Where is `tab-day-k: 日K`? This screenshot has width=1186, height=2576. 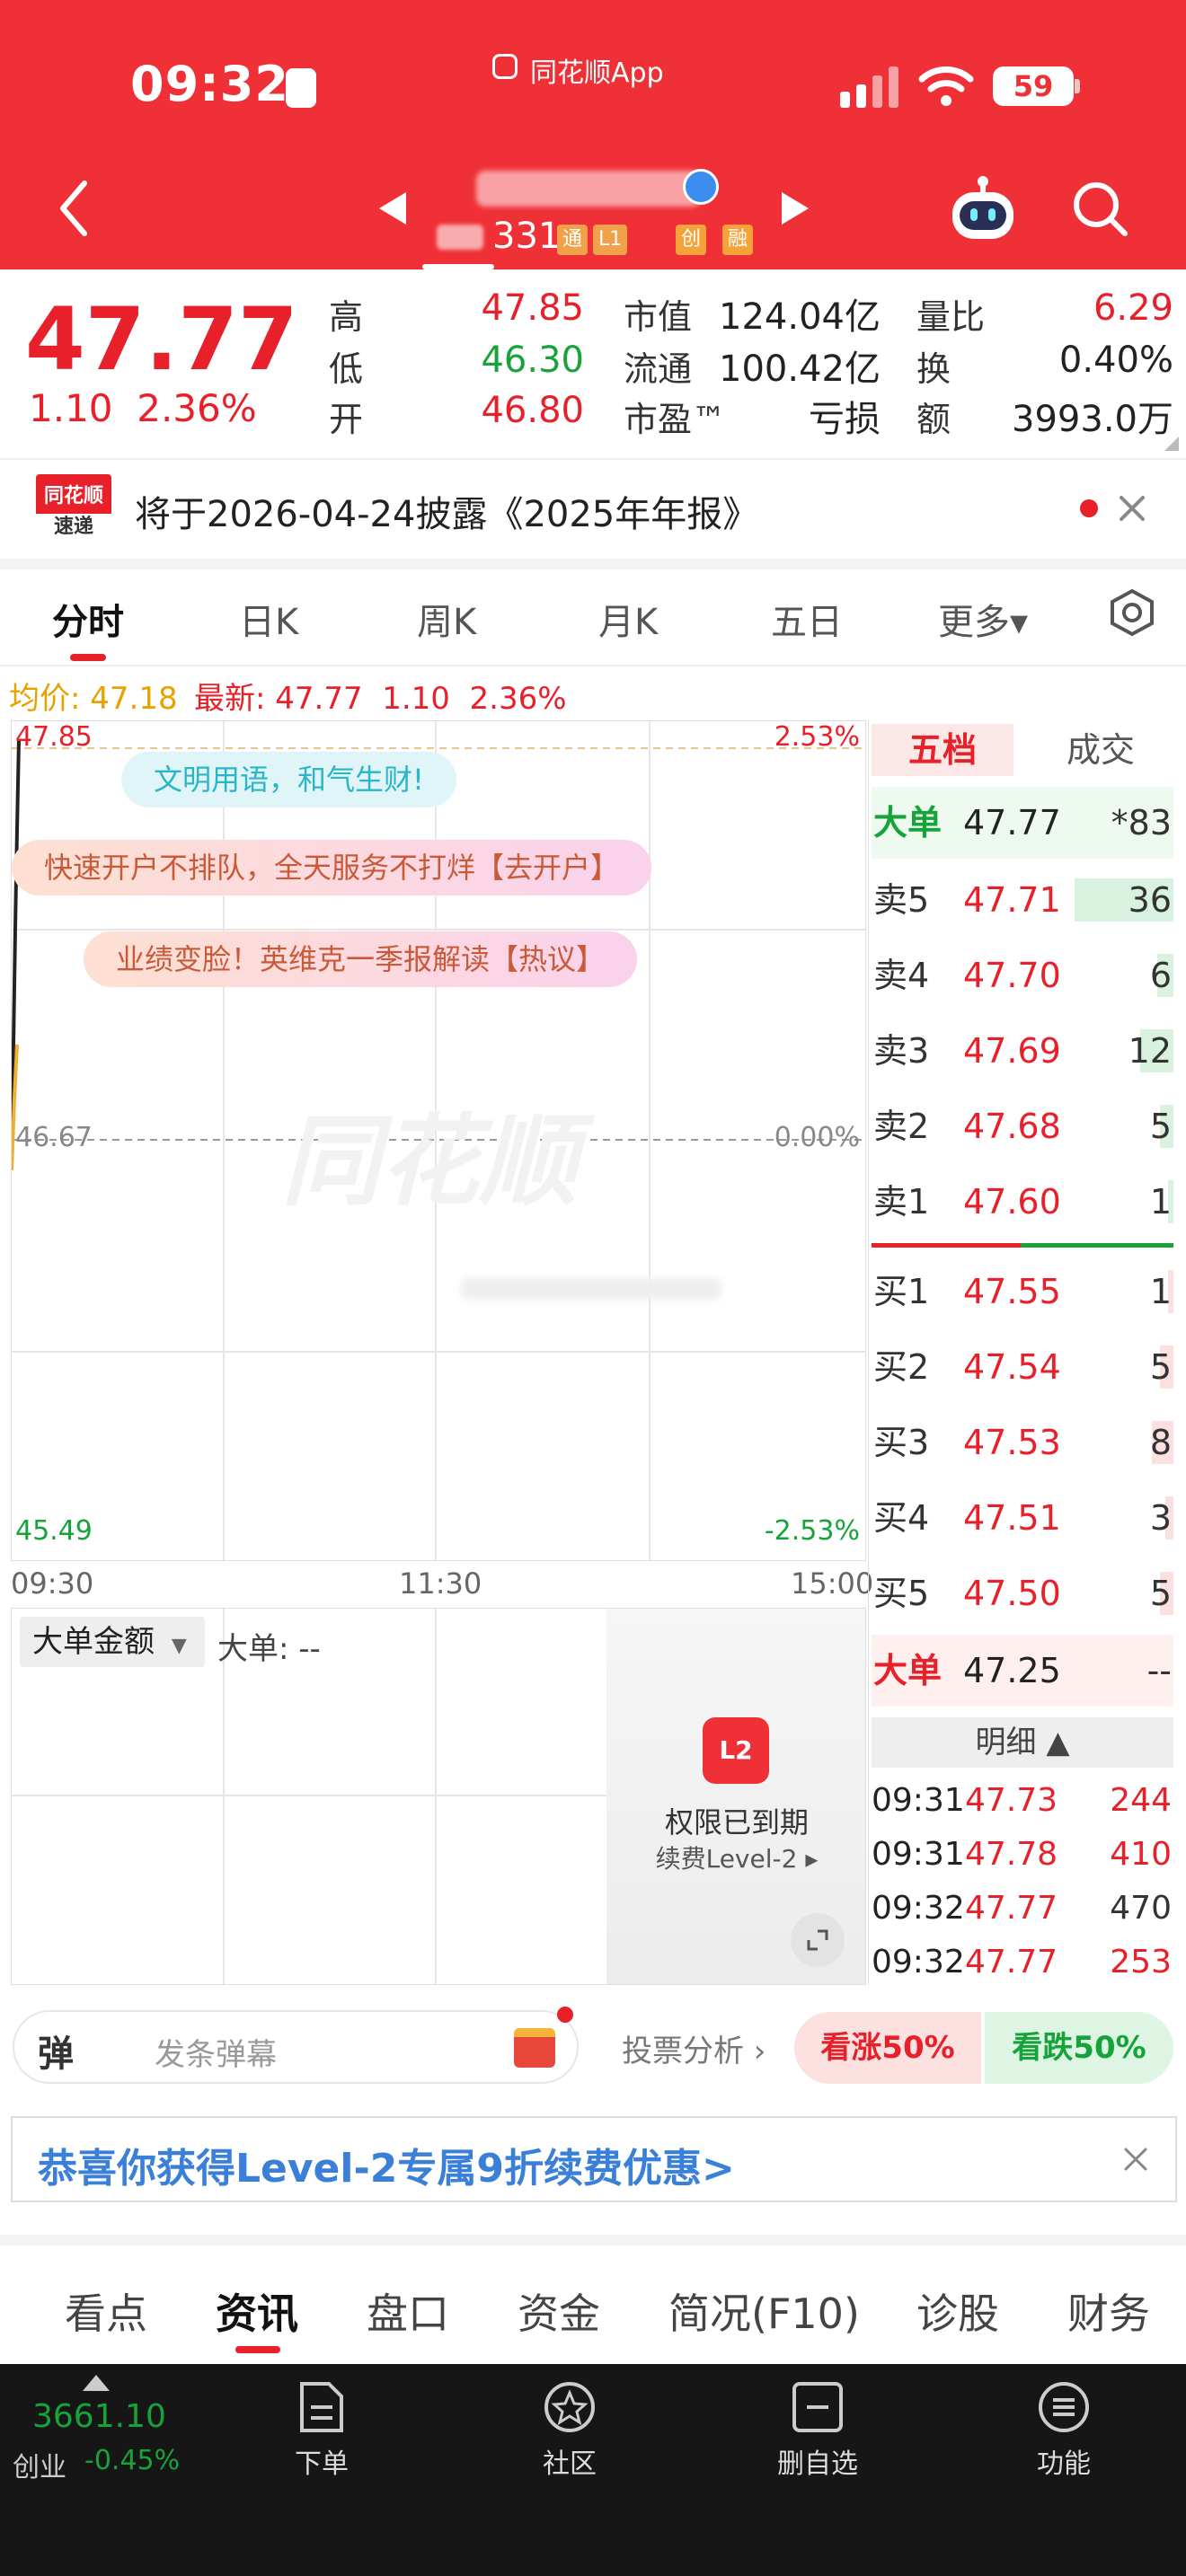 tab-day-k: 日K is located at coordinates (268, 619).